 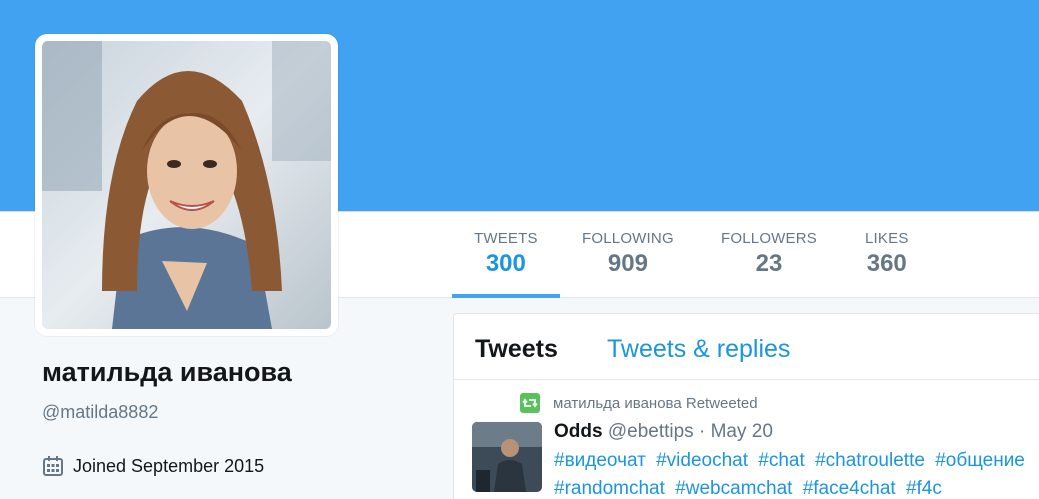 I want to click on timeline-tabs: Tweets Tweets & replies, so click(x=746, y=347).